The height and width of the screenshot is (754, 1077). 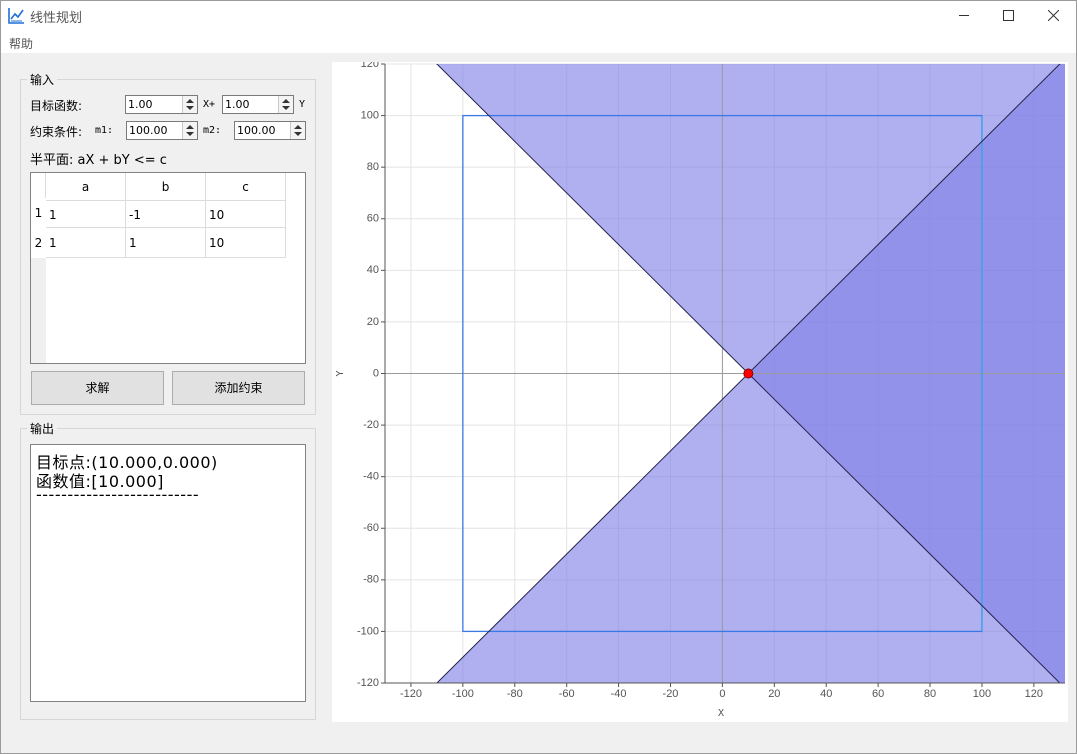 What do you see at coordinates (826, 694) in the screenshot?
I see `x-tick-label: 40` at bounding box center [826, 694].